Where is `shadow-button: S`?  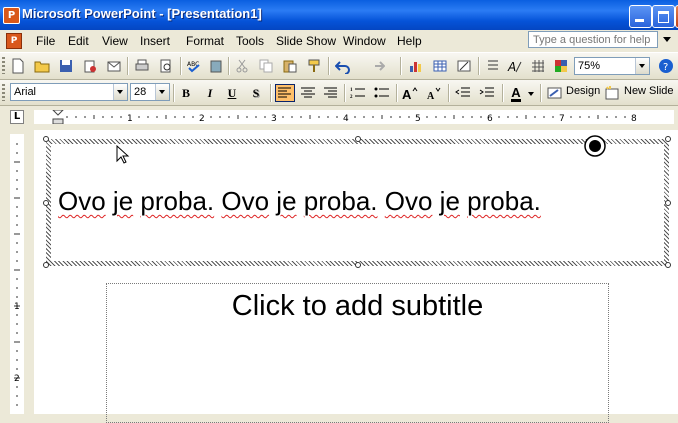
shadow-button: S is located at coordinates (256, 93).